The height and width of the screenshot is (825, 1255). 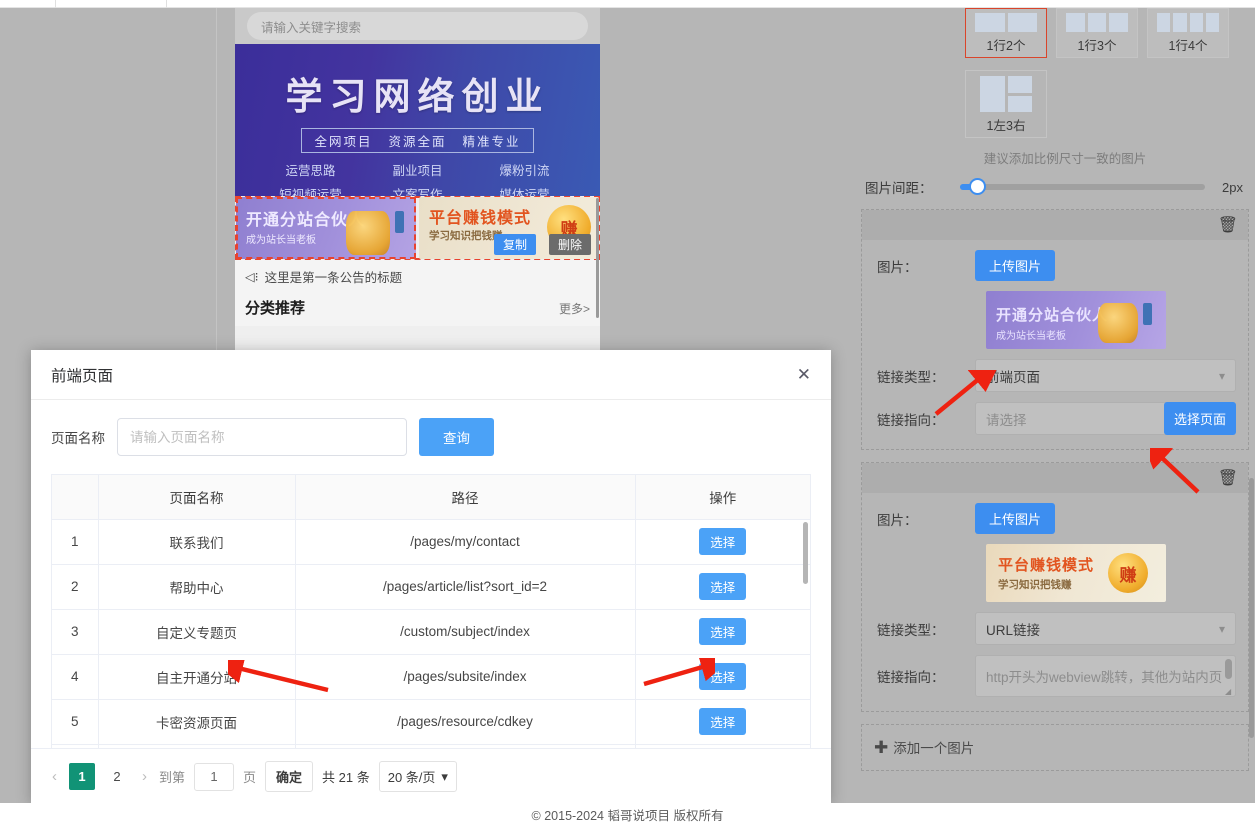 I want to click on slider-knob, so click(x=977, y=186).